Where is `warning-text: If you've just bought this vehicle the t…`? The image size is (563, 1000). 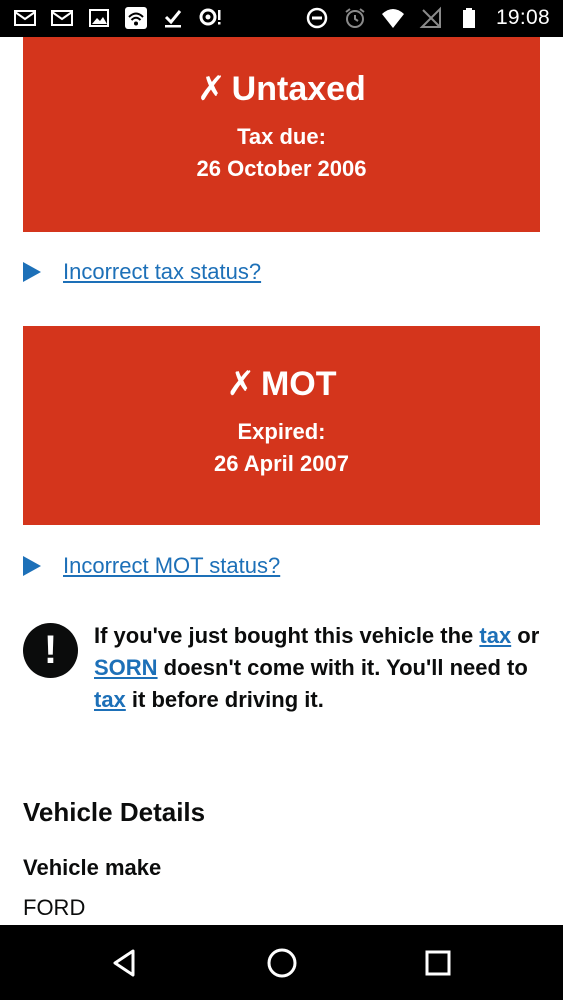
warning-text: If you've just bought this vehicle the t… is located at coordinates (317, 667).